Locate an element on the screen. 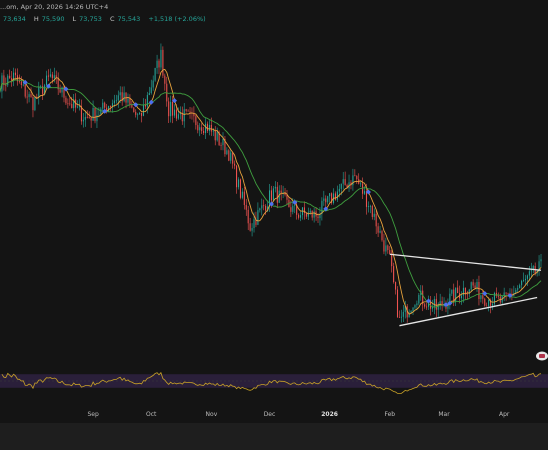 Image resolution: width=548 pixels, height=450 pixels. time-axis-label: Oct is located at coordinates (151, 414).